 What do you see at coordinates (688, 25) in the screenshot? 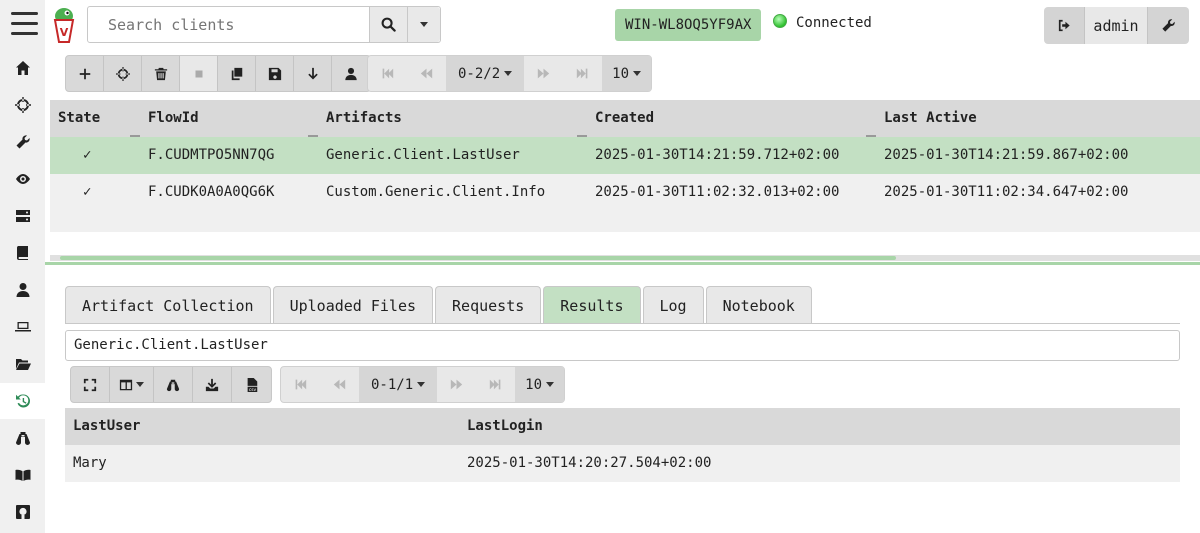
I see `client-hostname-badge: WIN-WL8OQ5YF9AX` at bounding box center [688, 25].